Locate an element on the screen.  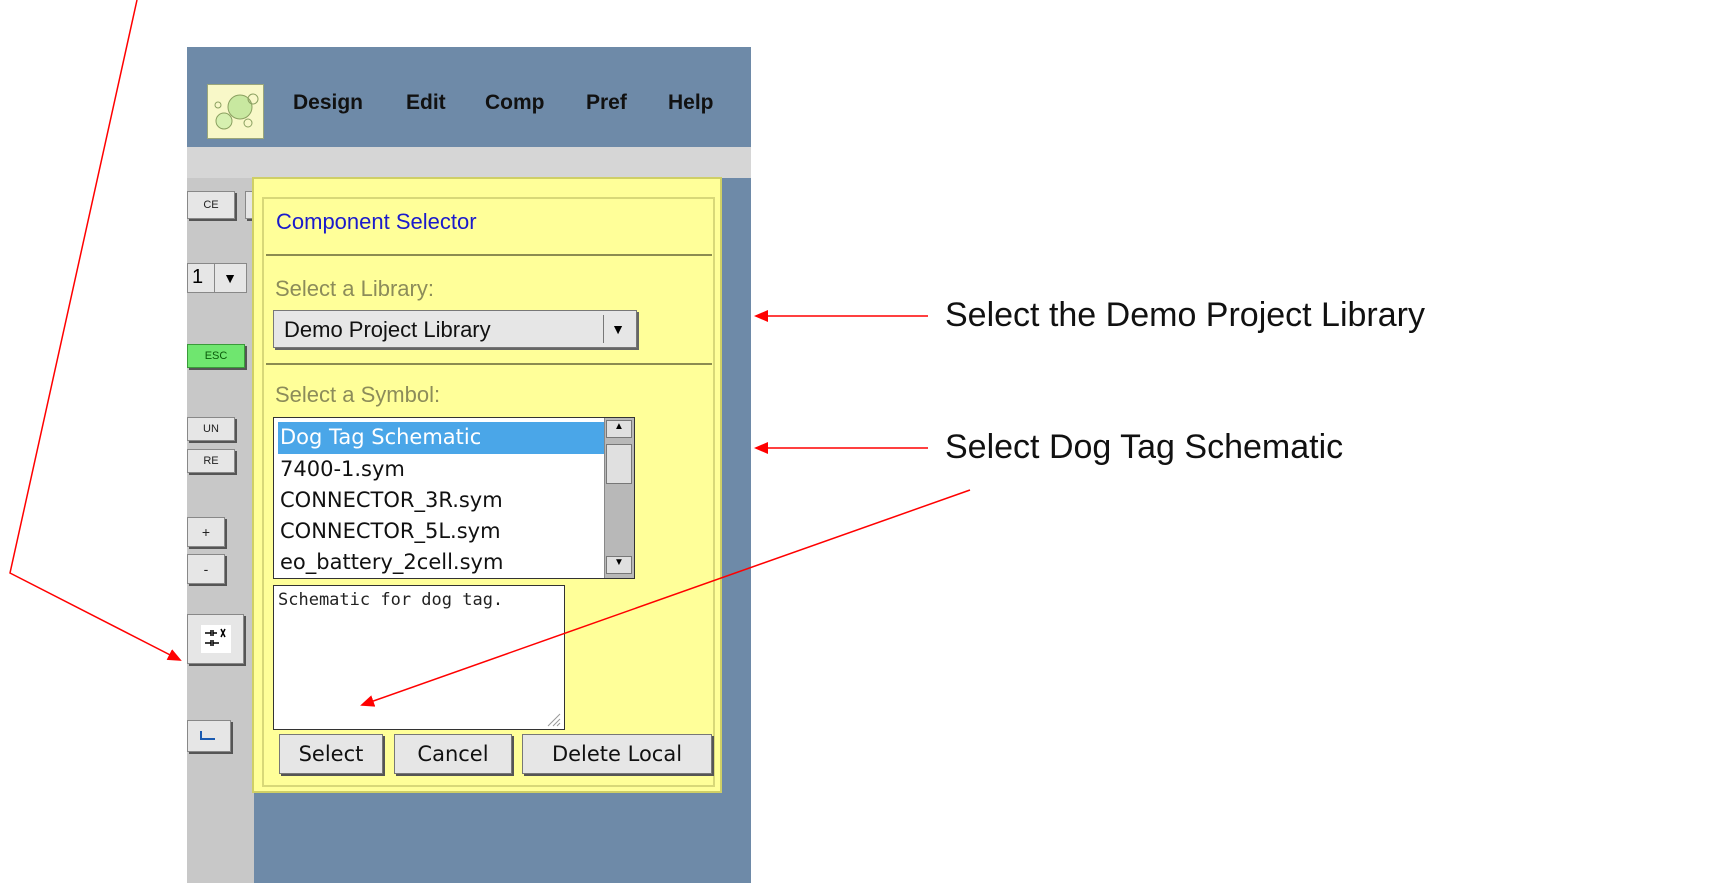
annotation-library: Select the Demo Project Library is located at coordinates (1185, 315).